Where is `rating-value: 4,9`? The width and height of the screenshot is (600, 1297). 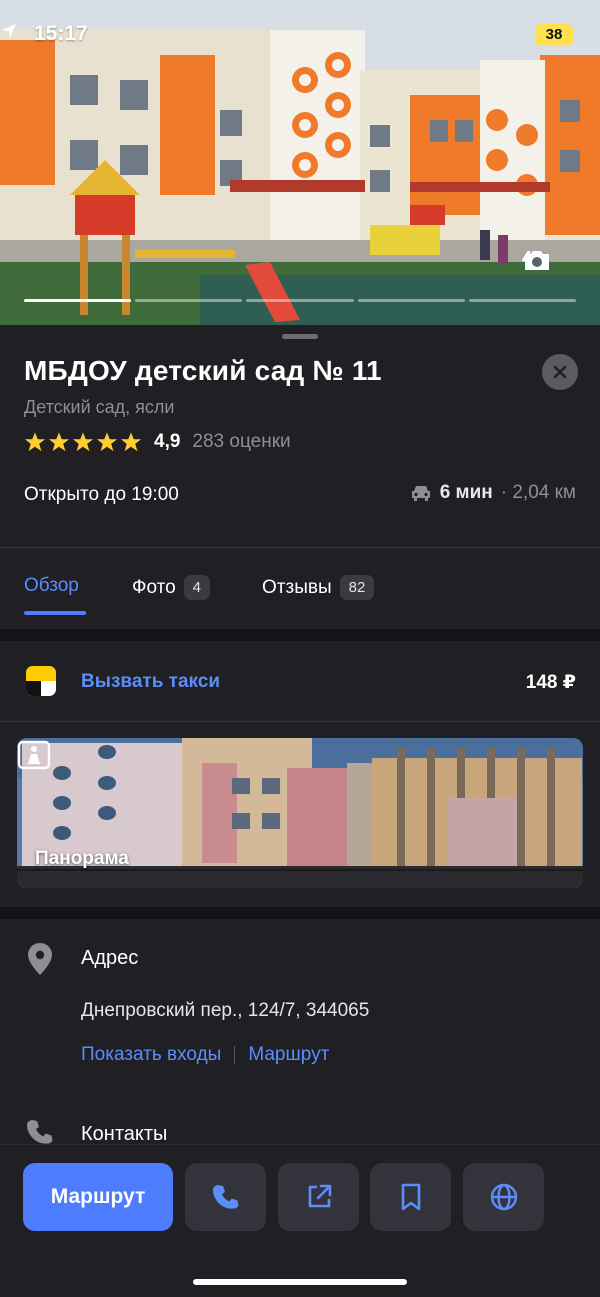 rating-value: 4,9 is located at coordinates (167, 441).